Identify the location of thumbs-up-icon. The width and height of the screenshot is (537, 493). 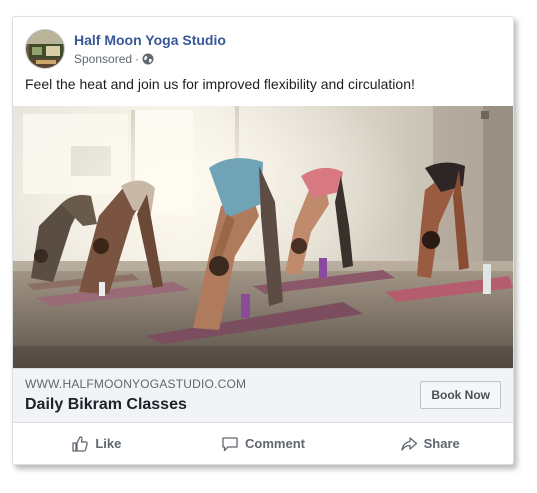
(80, 443).